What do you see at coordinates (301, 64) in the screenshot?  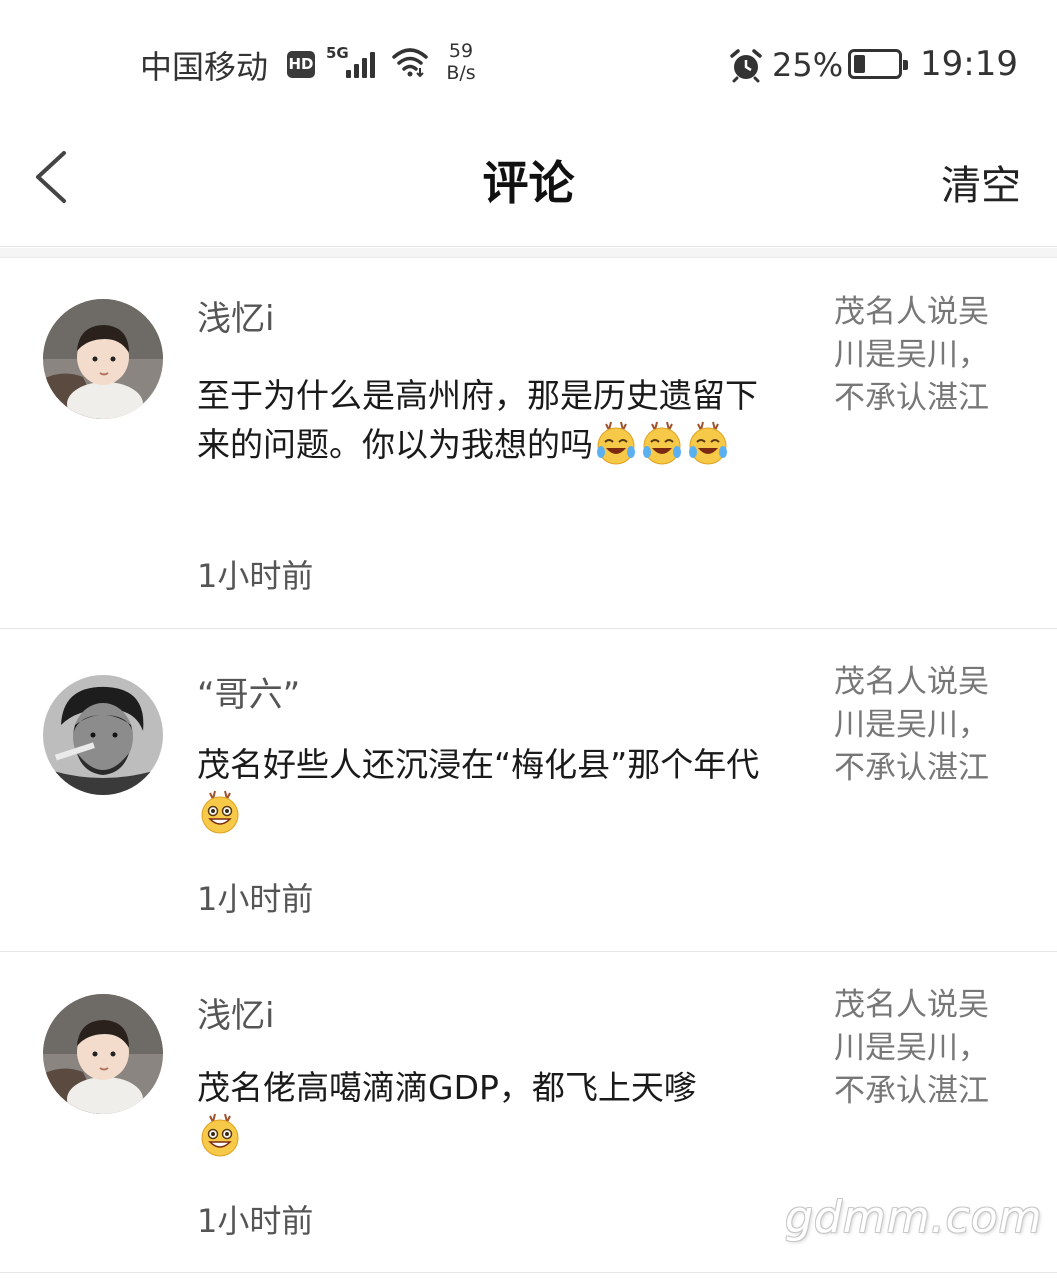 I see `hd-badge: HD` at bounding box center [301, 64].